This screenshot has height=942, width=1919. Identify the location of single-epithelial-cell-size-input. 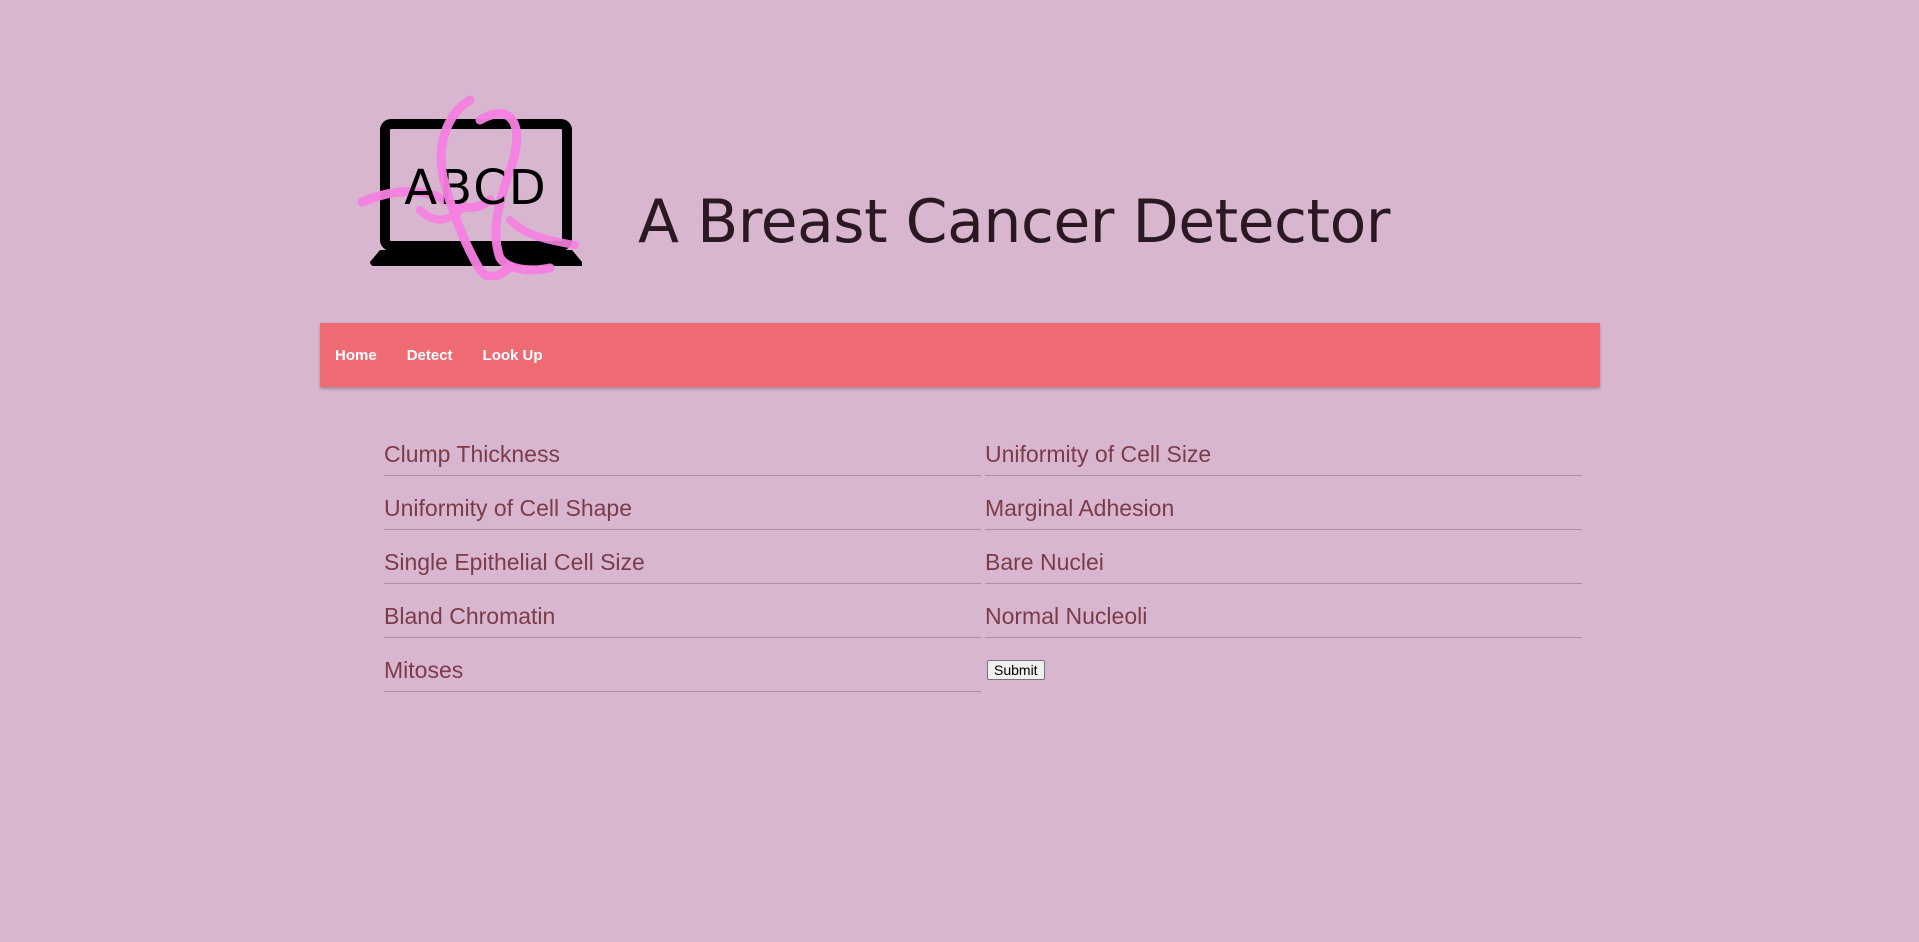
(682, 558).